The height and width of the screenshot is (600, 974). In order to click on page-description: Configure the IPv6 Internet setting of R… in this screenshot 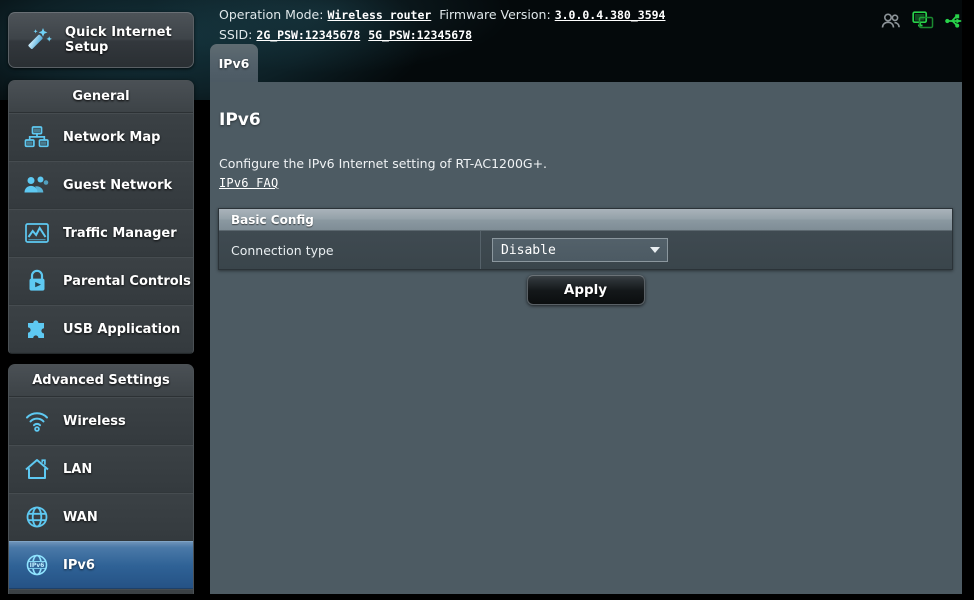, I will do `click(383, 163)`.